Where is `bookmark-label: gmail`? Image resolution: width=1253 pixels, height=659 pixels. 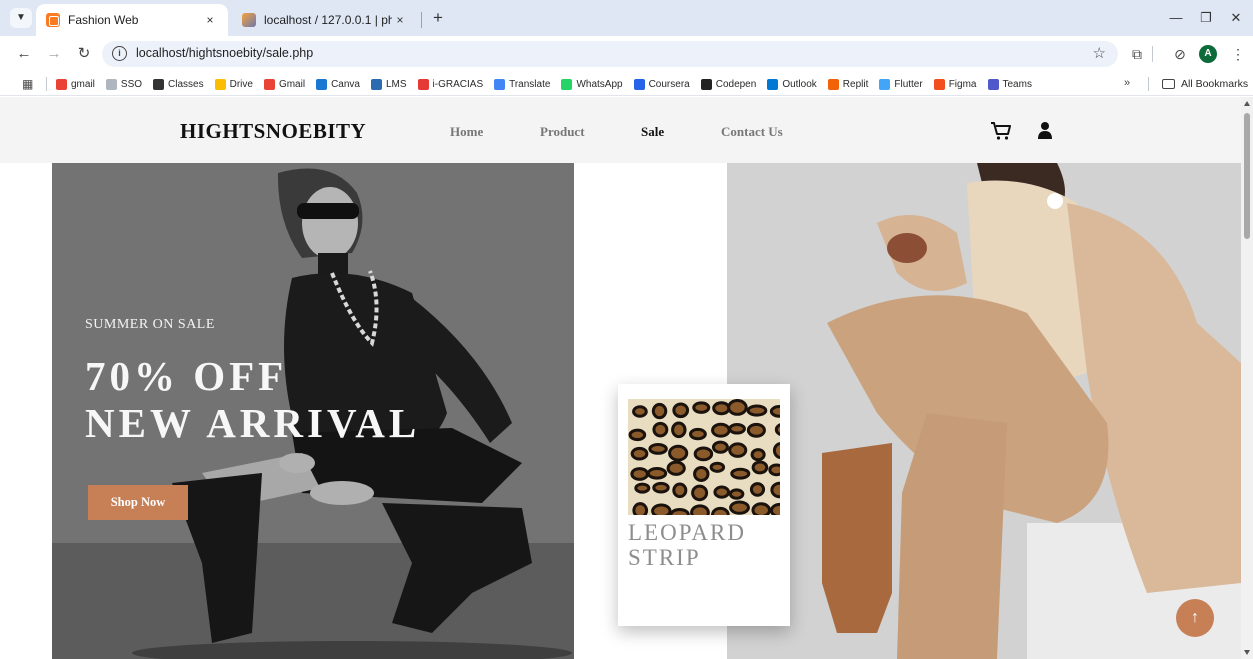 bookmark-label: gmail is located at coordinates (83, 84).